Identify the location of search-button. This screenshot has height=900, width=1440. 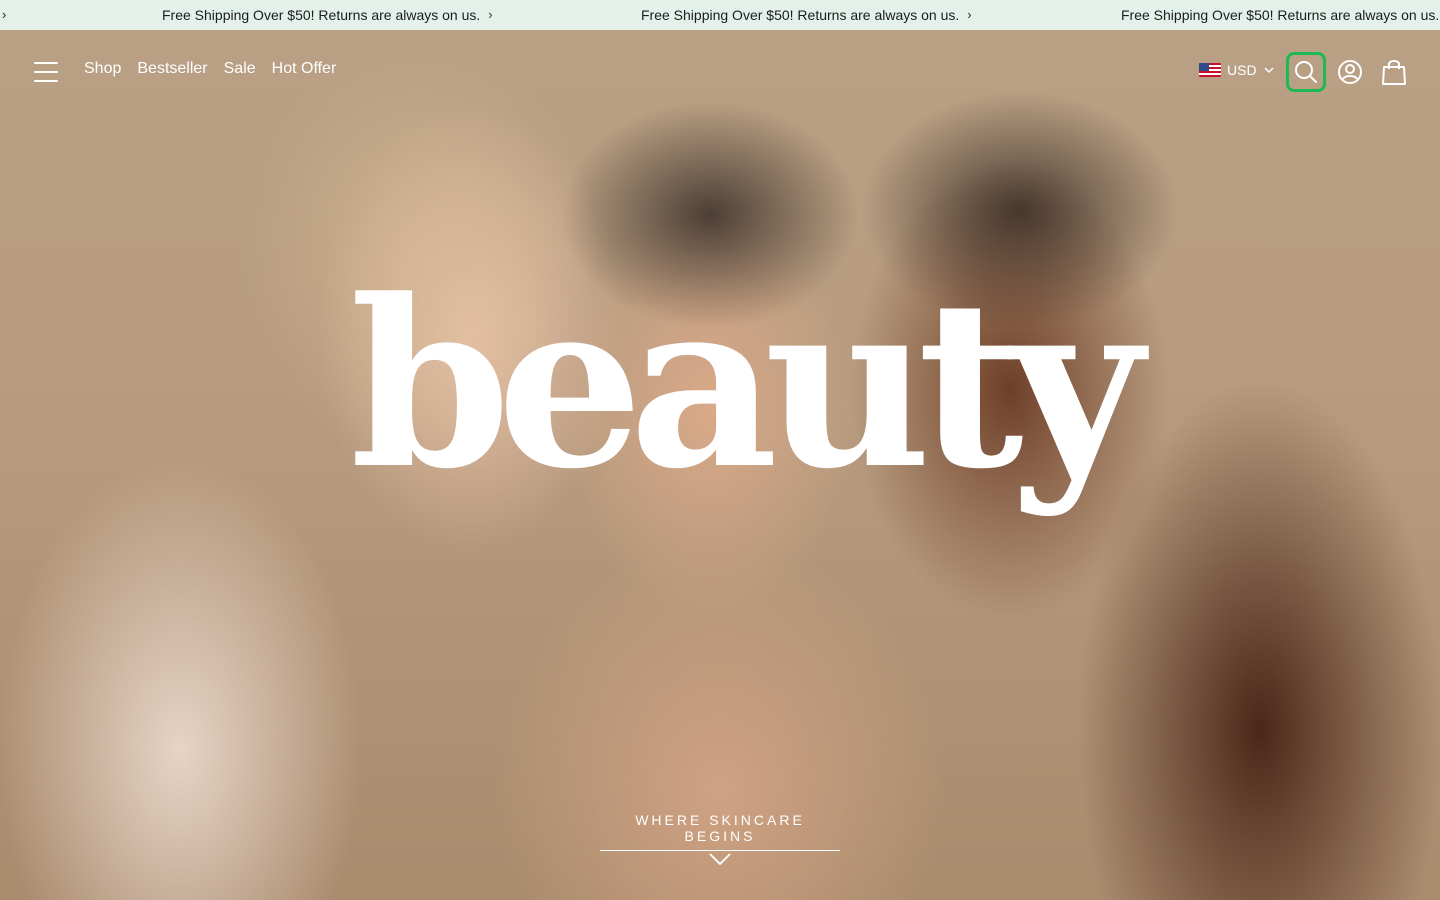
(1306, 72).